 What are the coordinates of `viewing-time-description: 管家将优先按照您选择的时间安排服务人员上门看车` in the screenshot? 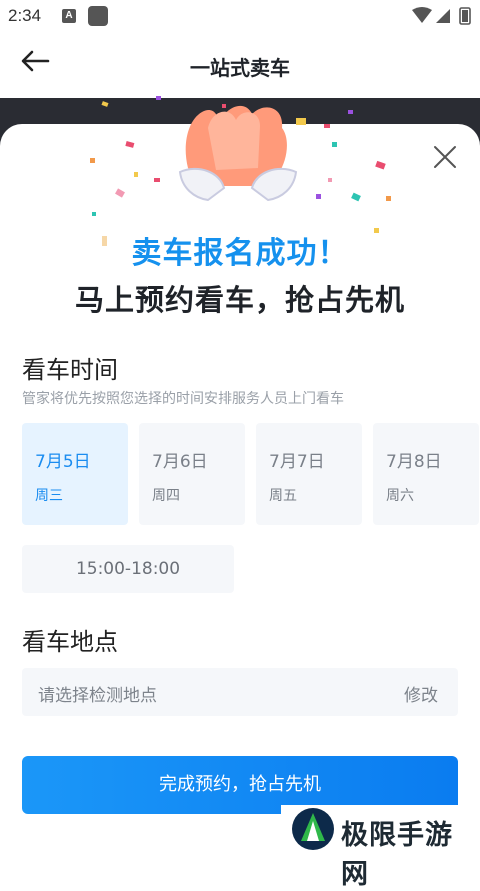 It's located at (183, 399).